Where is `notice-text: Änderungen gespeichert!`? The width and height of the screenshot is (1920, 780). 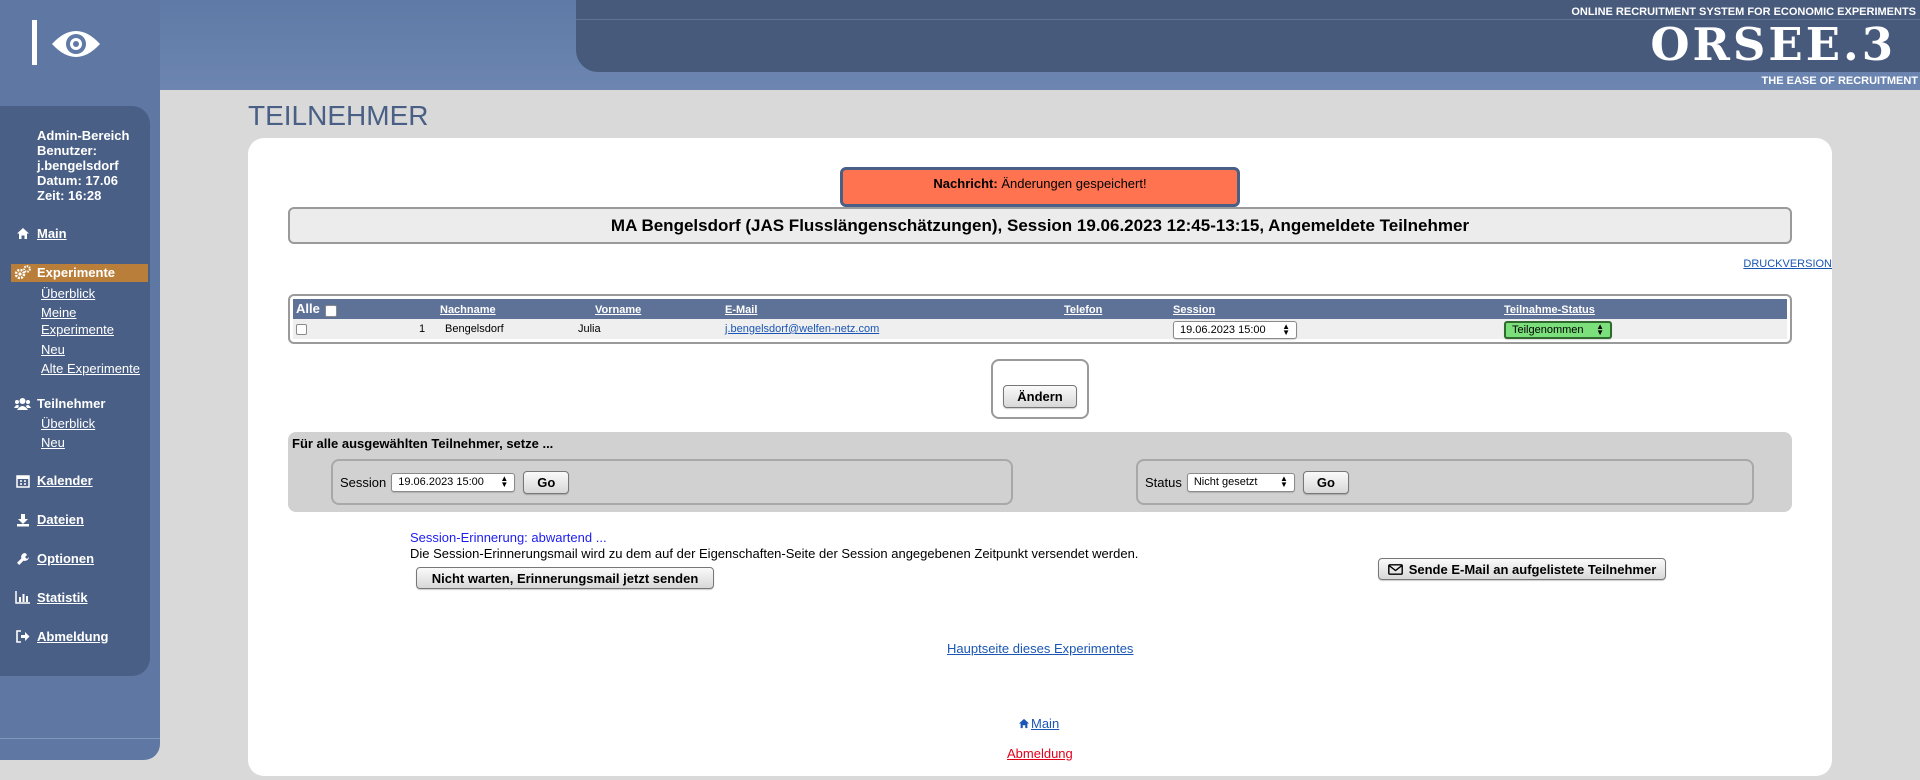
notice-text: Änderungen gespeichert! is located at coordinates (1072, 183).